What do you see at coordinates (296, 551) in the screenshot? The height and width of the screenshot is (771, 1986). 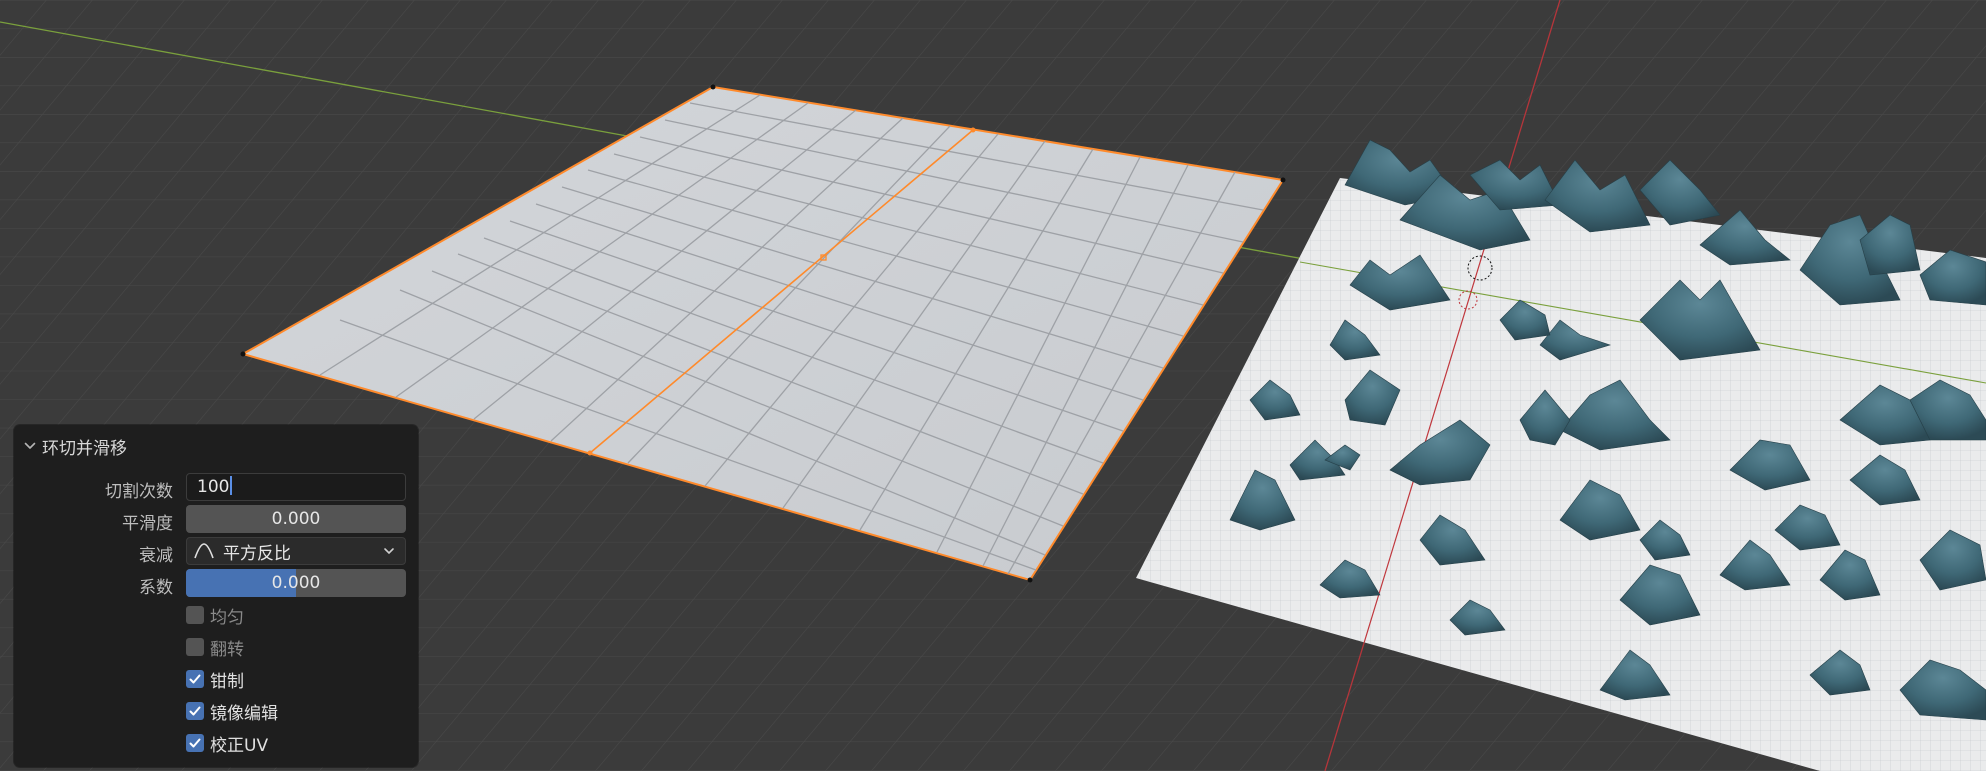 I see `falloff-dropdown: 平方反比` at bounding box center [296, 551].